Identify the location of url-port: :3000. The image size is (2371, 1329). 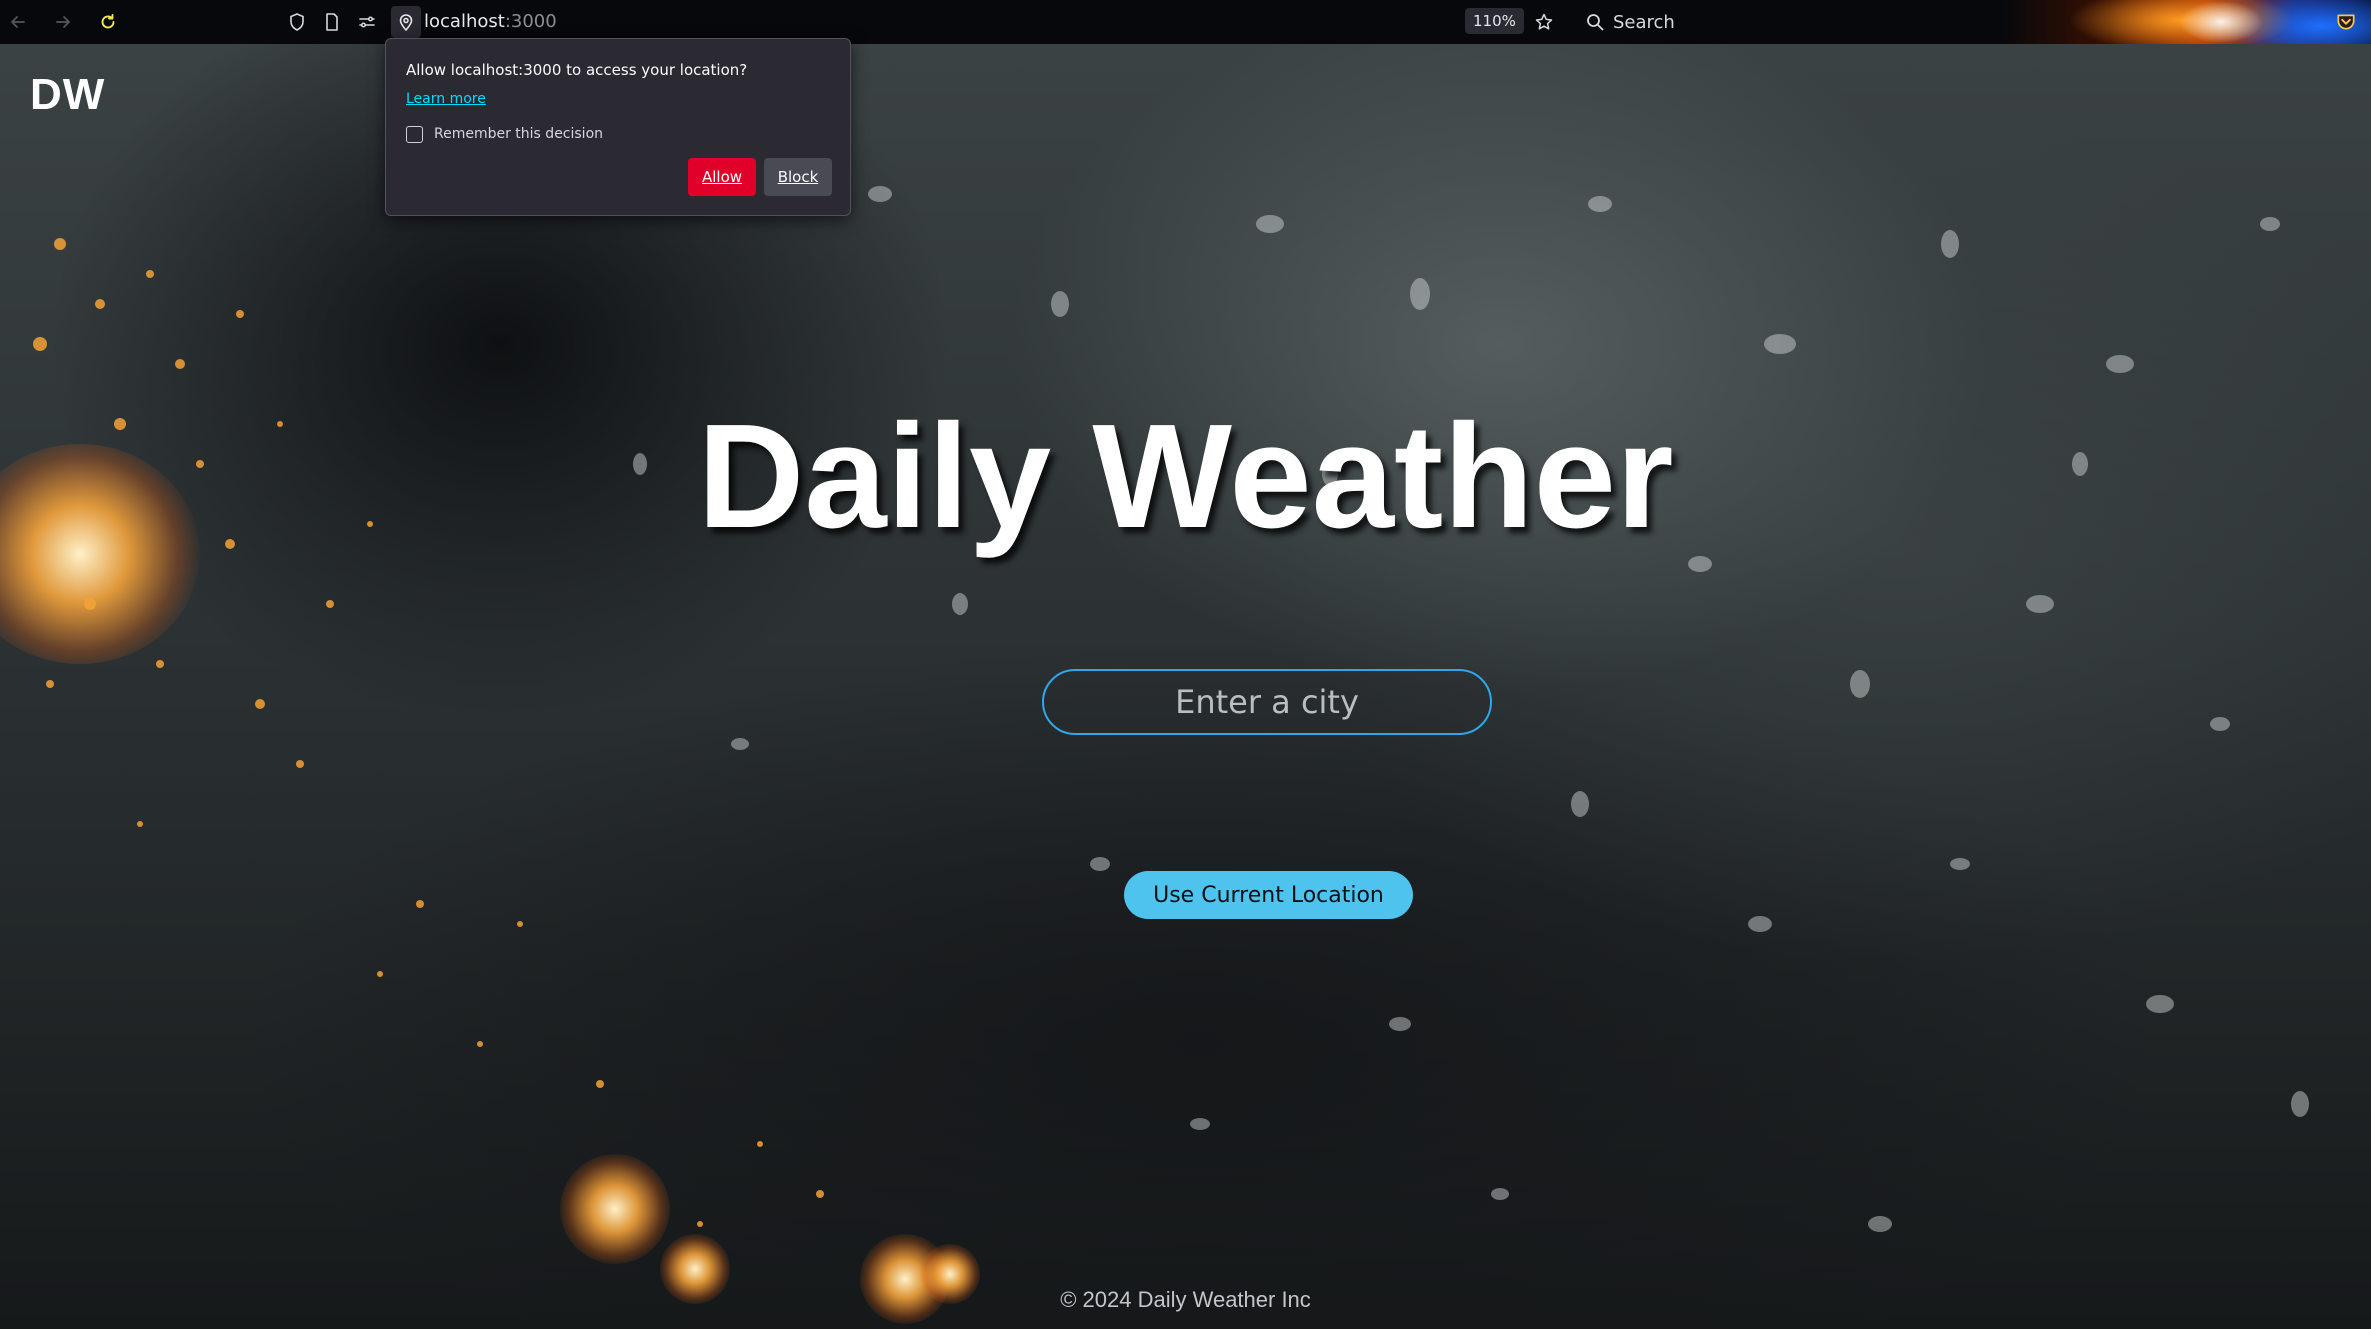
(530, 21).